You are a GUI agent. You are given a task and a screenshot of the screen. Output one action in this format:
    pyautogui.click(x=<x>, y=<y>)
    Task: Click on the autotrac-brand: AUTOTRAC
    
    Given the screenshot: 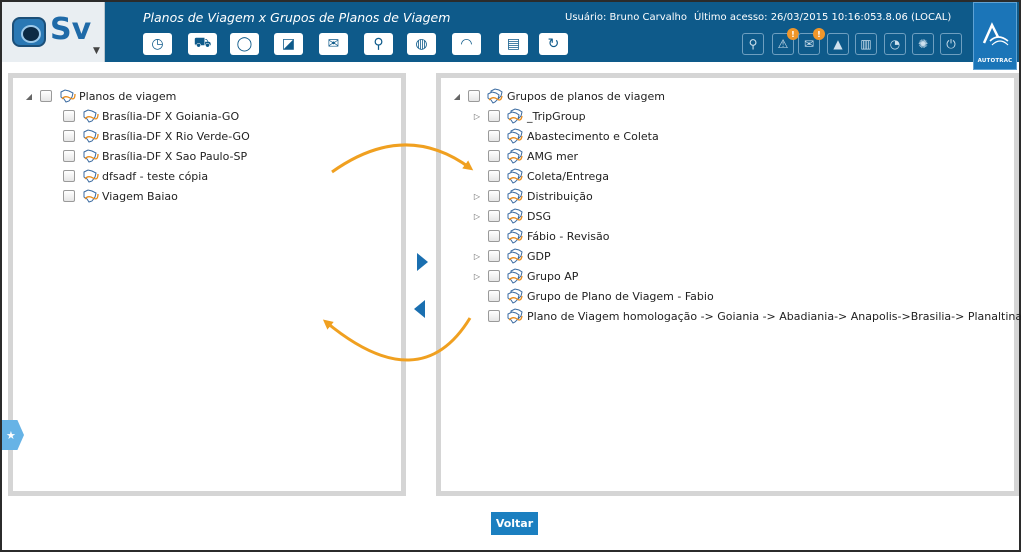 What is the action you would take?
    pyautogui.click(x=995, y=36)
    